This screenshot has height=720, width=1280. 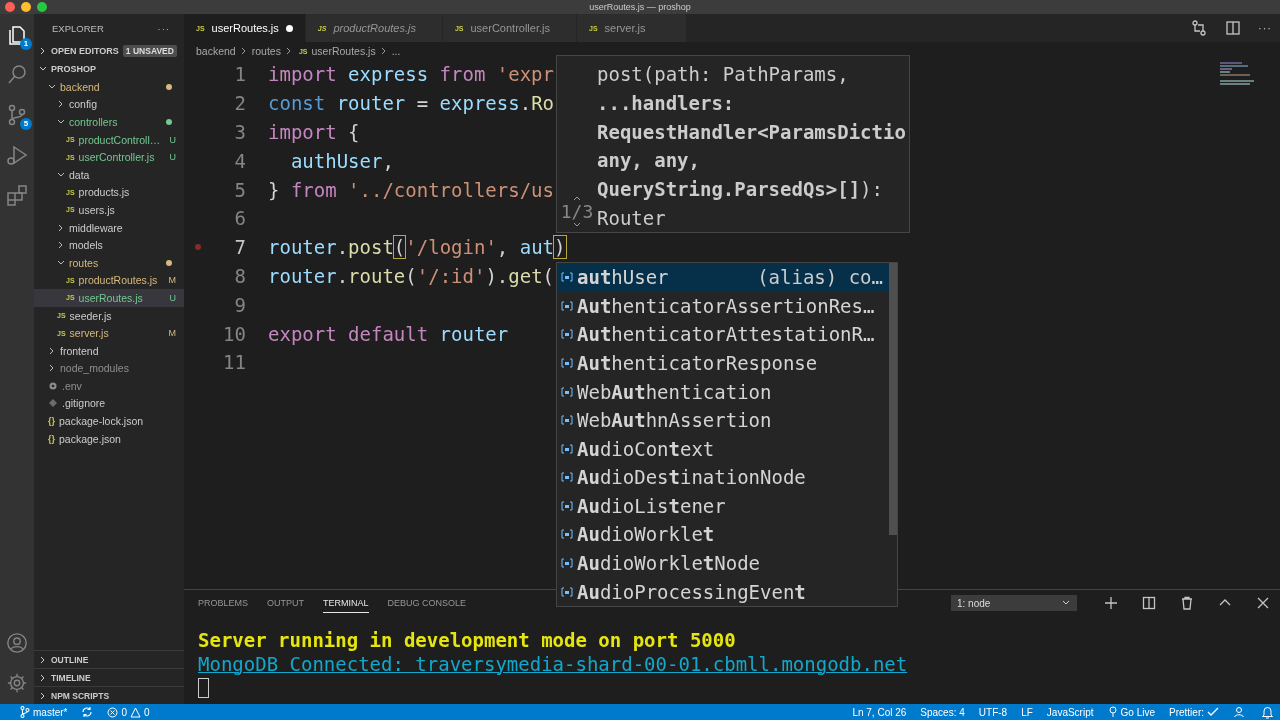 I want to click on code-line: router.route('/:id').get(, so click(x=411, y=275).